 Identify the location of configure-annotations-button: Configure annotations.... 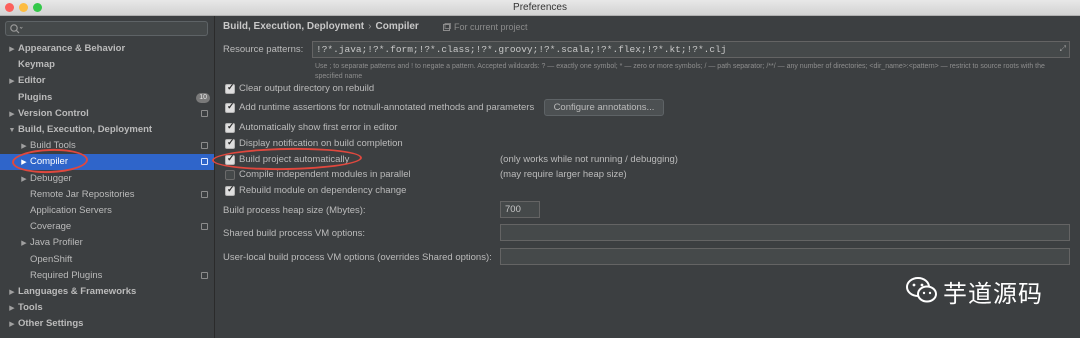
(604, 107).